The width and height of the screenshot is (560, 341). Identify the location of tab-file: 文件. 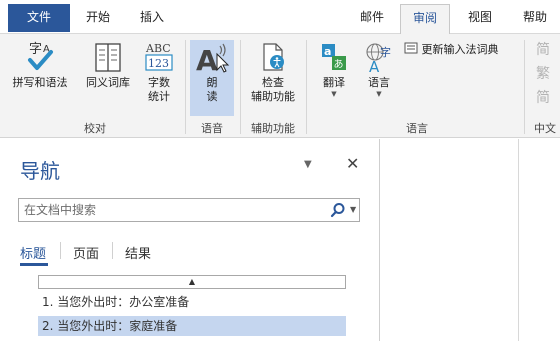
(39, 18).